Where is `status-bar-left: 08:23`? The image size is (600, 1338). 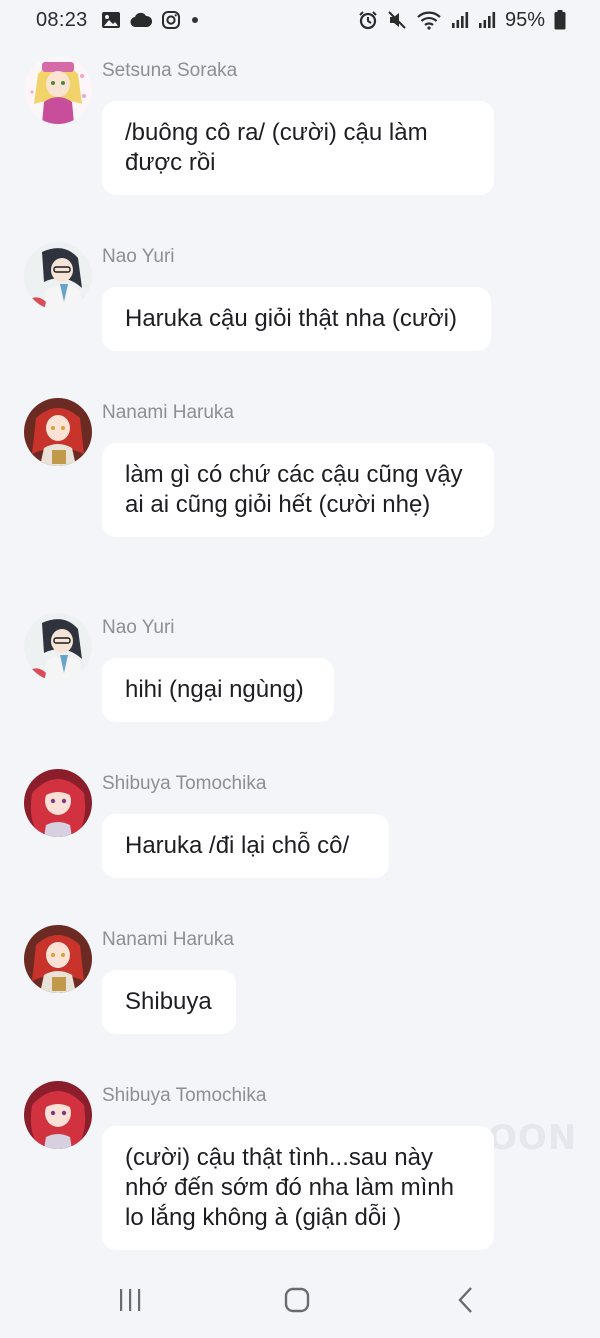 status-bar-left: 08:23 is located at coordinates (117, 20).